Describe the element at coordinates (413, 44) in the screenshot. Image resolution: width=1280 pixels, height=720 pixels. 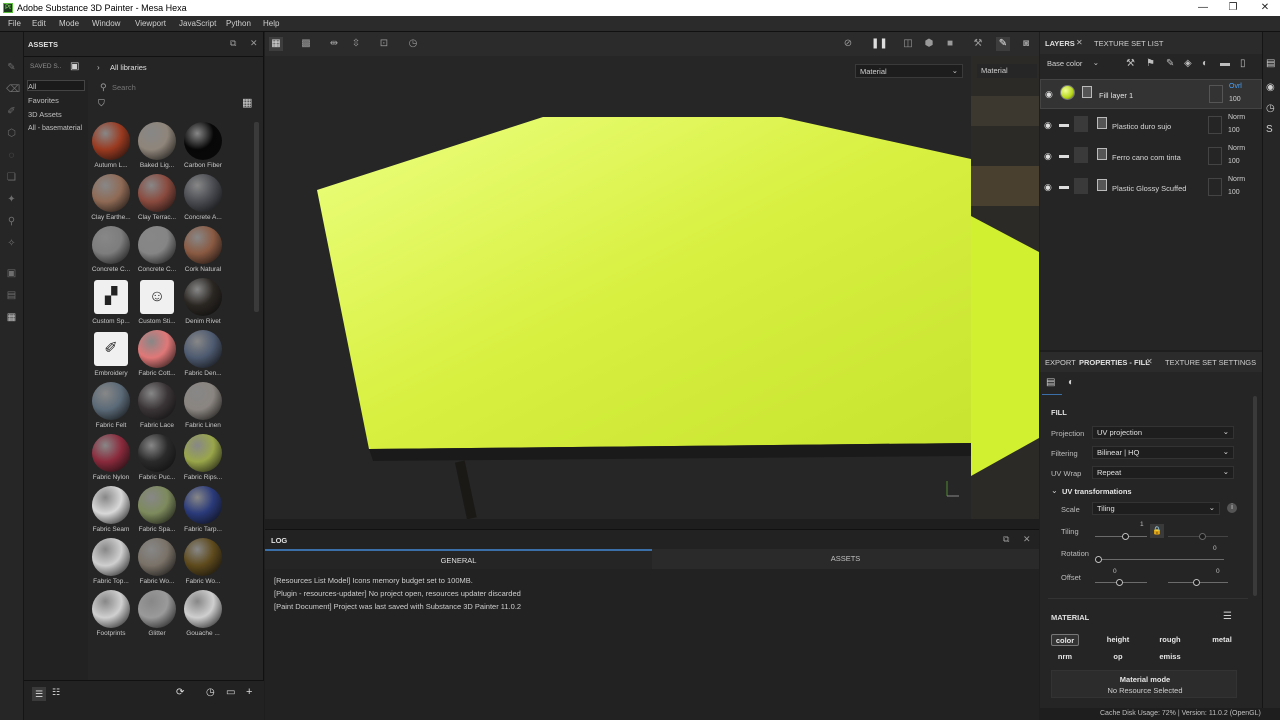
I see `timer-icon: ◷` at that location.